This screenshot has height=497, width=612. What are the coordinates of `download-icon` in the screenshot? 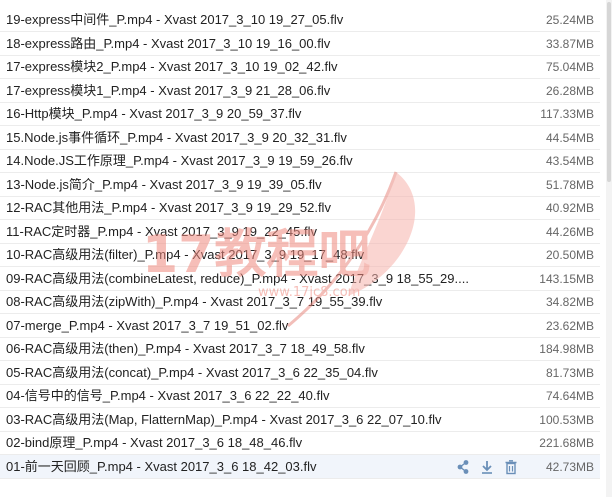 It's located at (487, 467).